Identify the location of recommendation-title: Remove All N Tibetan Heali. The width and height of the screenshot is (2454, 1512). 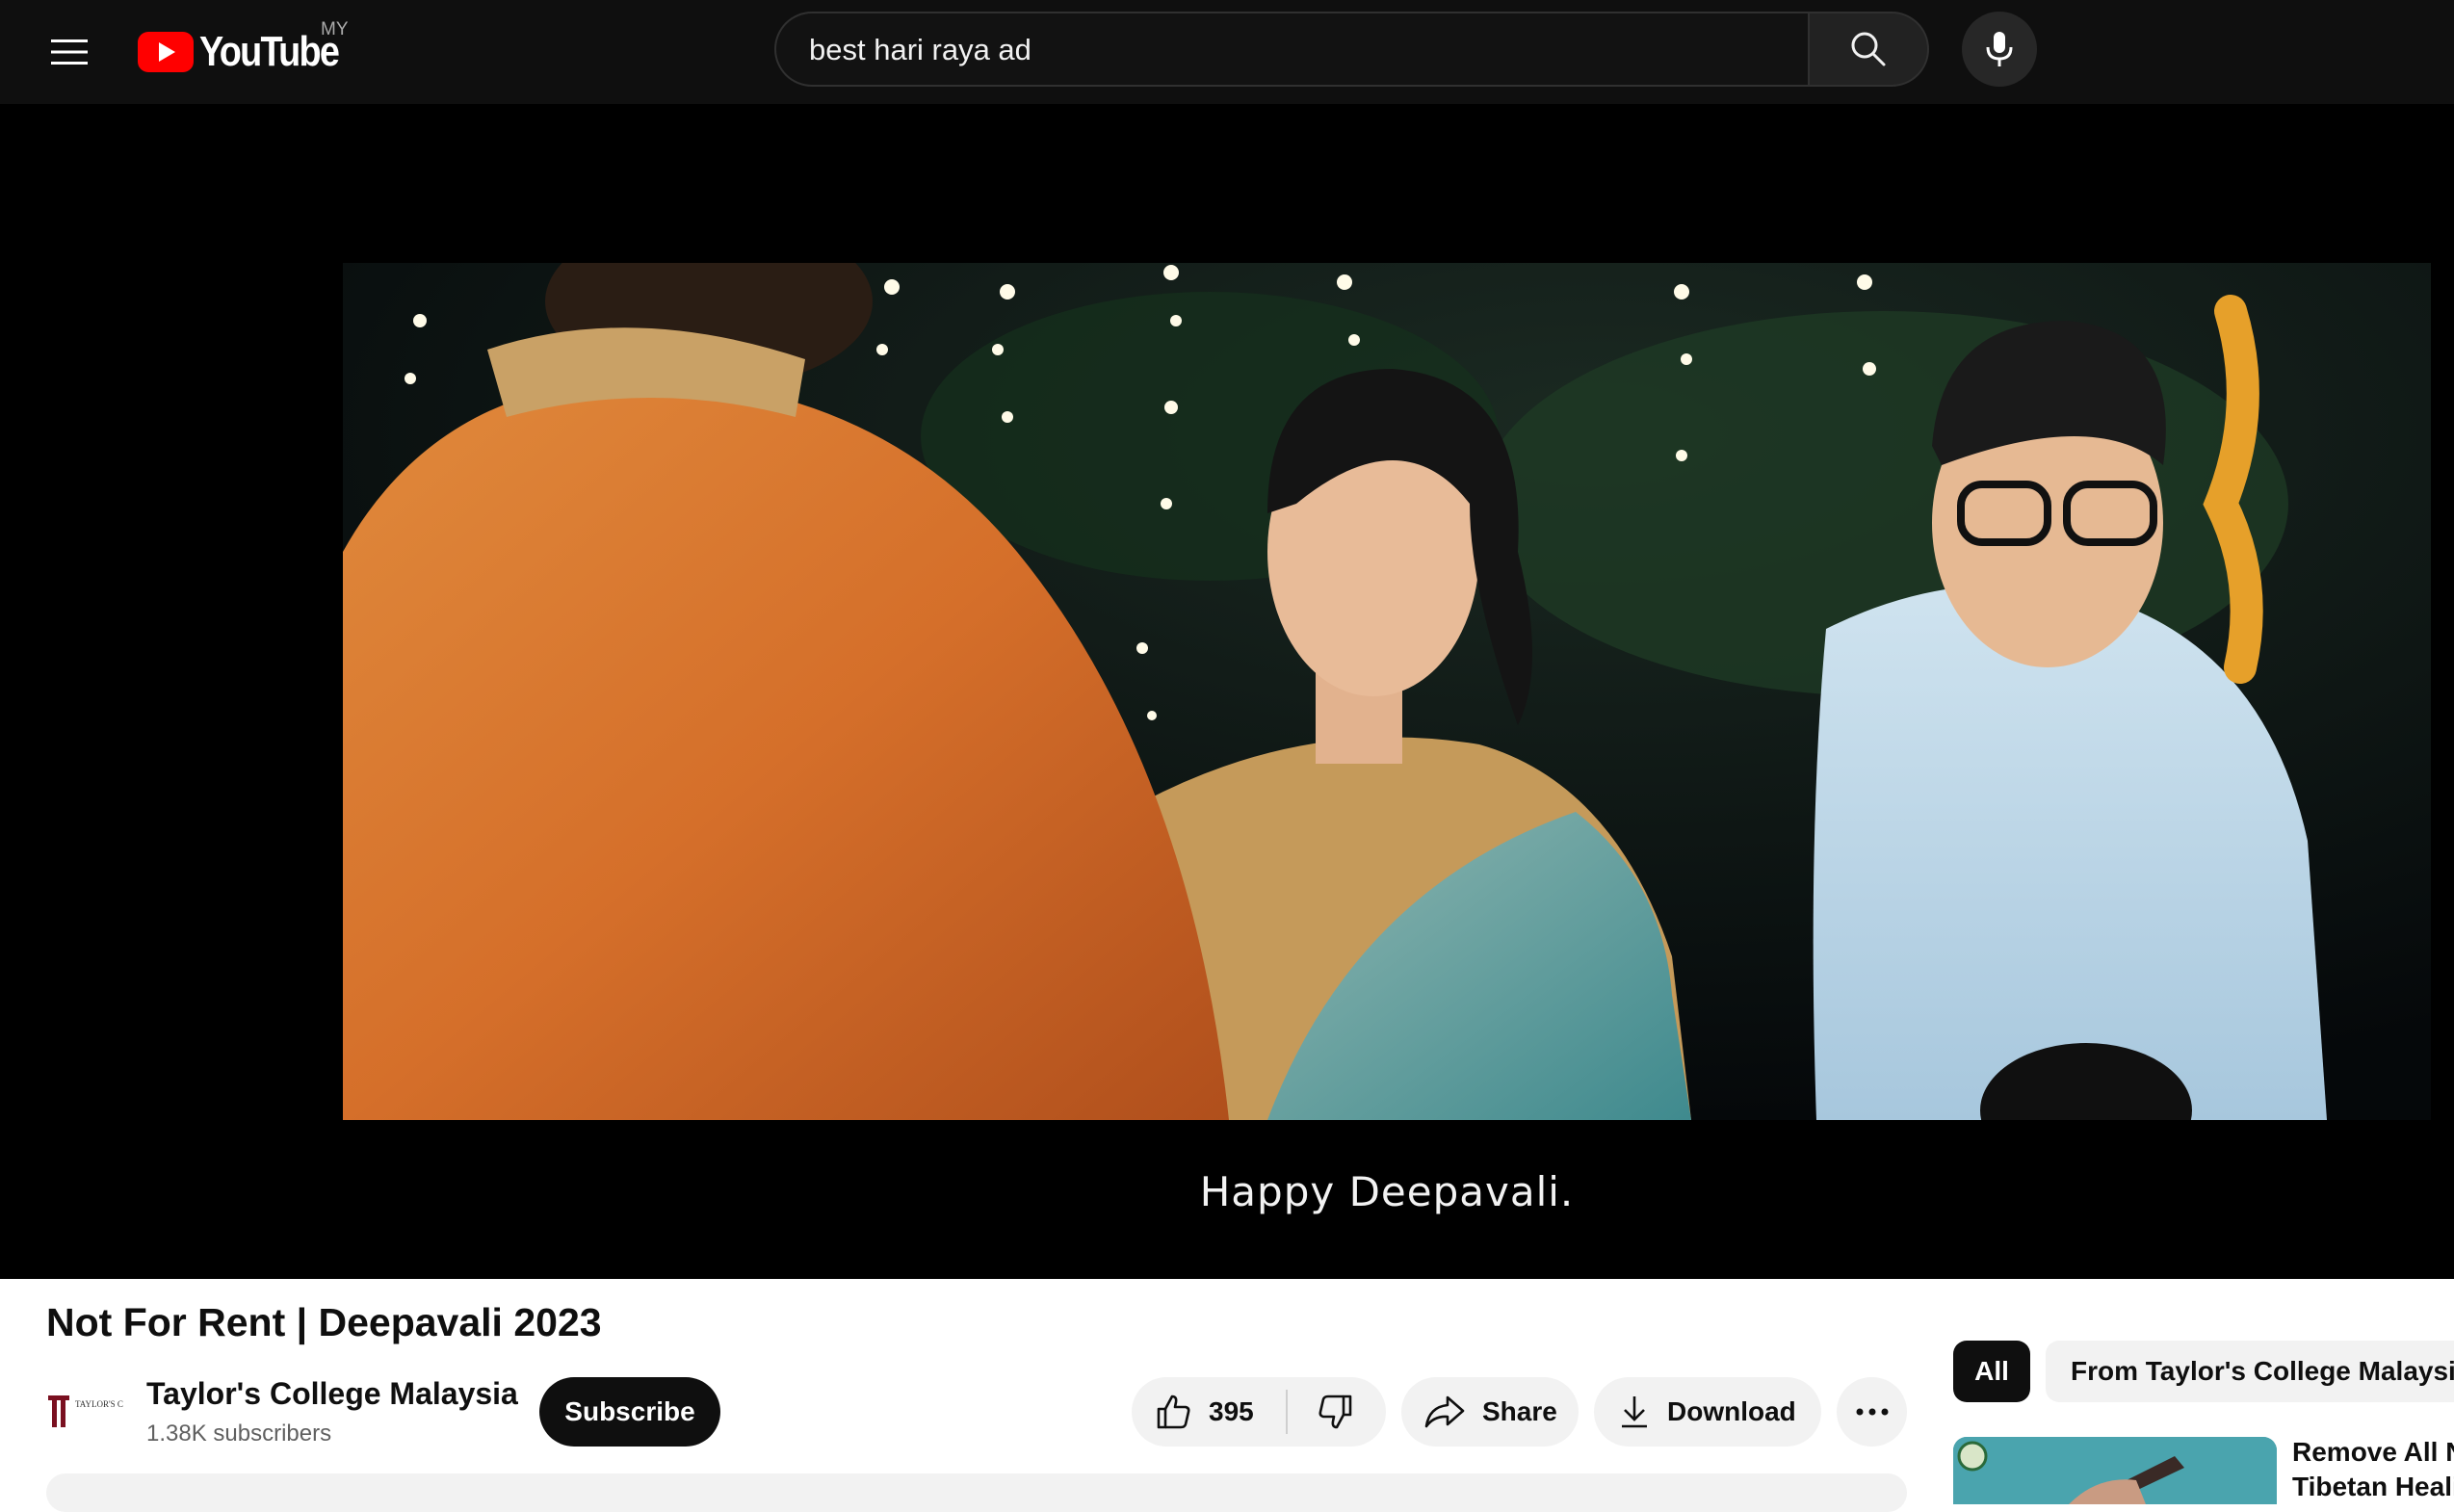
(2373, 1469).